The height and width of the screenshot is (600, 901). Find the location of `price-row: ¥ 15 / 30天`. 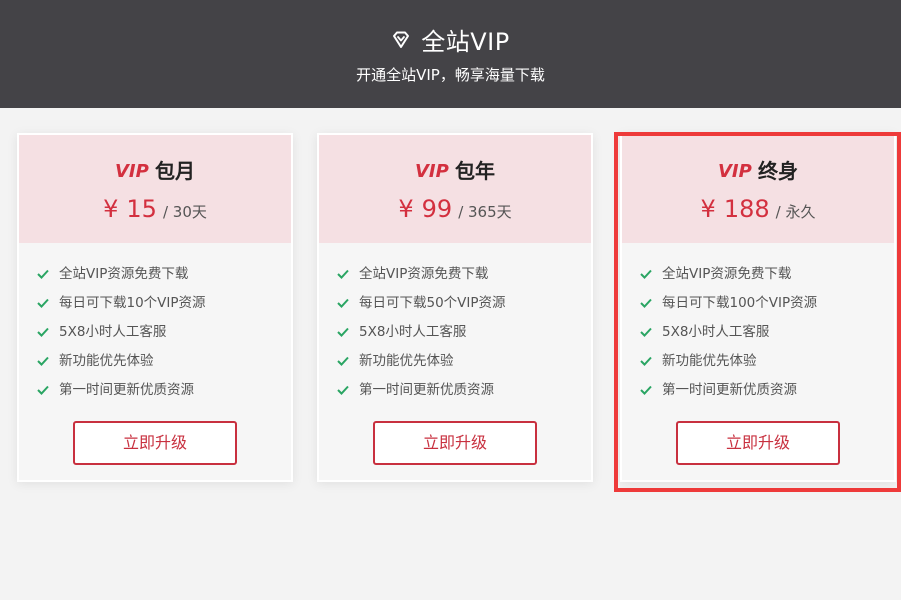

price-row: ¥ 15 / 30天 is located at coordinates (155, 209).